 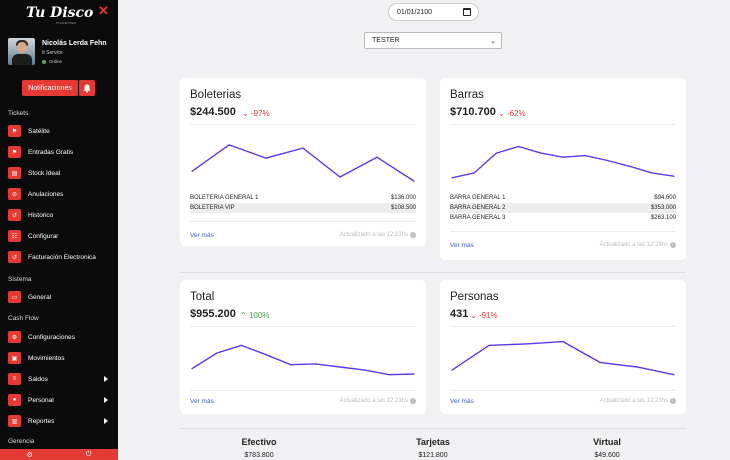 I want to click on bell-button, so click(x=87, y=88).